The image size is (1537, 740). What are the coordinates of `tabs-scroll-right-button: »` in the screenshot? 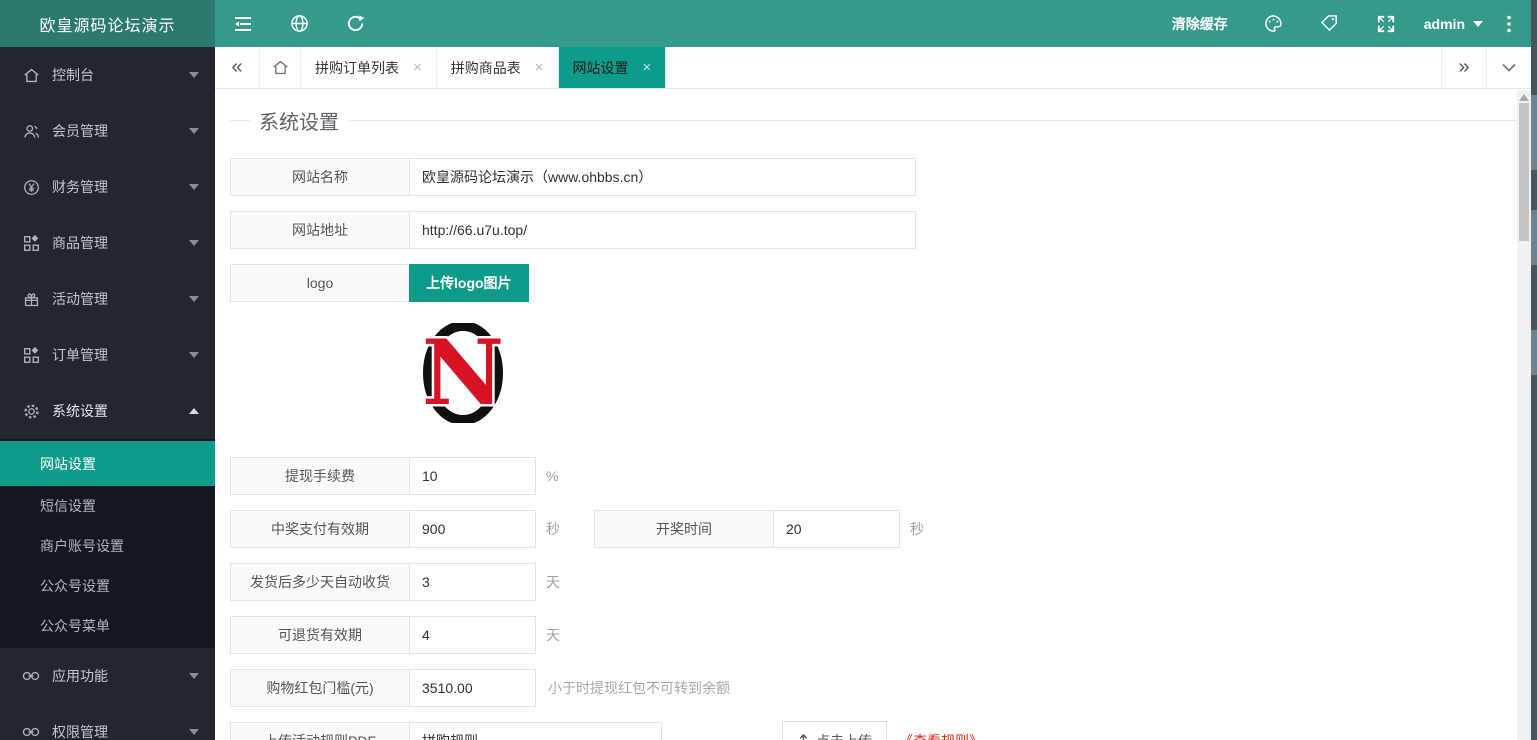 It's located at (1463, 67).